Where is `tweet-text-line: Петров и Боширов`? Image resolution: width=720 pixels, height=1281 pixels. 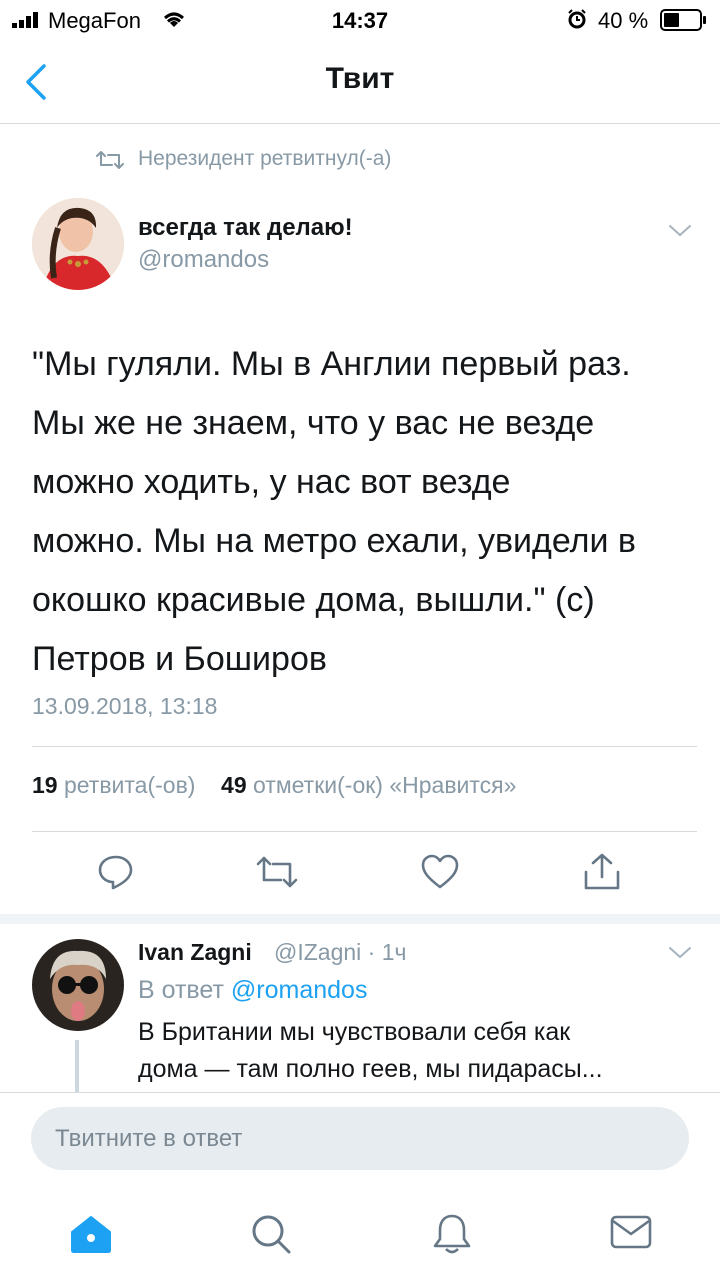
tweet-text-line: Петров и Боширов is located at coordinates (179, 659).